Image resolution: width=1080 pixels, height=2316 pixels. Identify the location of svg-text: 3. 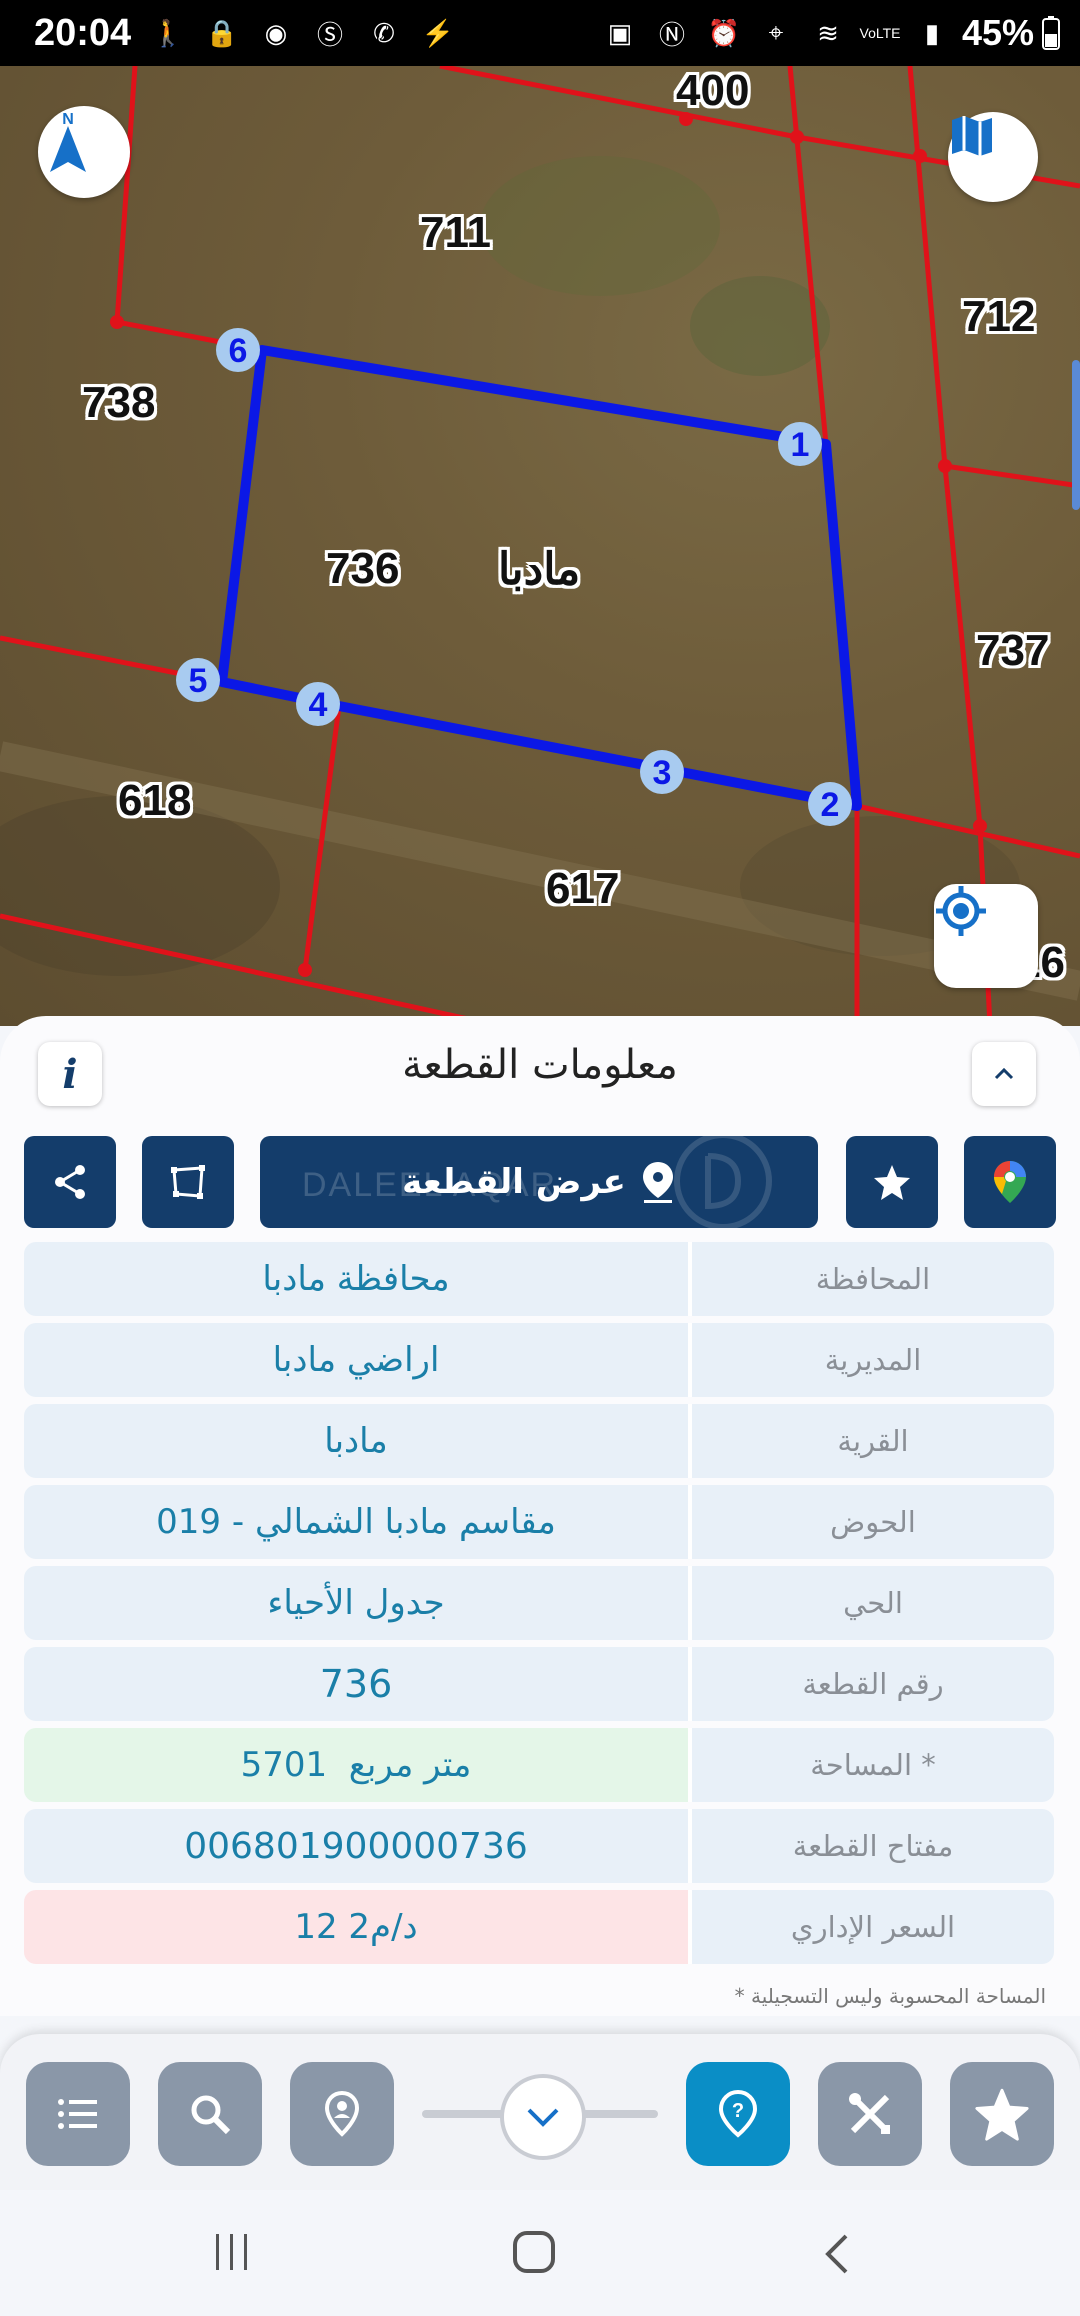
(662, 773).